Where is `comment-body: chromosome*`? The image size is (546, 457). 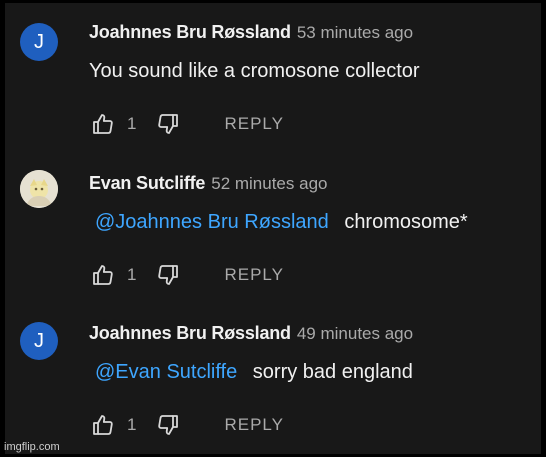
comment-body: chromosome* is located at coordinates (406, 222).